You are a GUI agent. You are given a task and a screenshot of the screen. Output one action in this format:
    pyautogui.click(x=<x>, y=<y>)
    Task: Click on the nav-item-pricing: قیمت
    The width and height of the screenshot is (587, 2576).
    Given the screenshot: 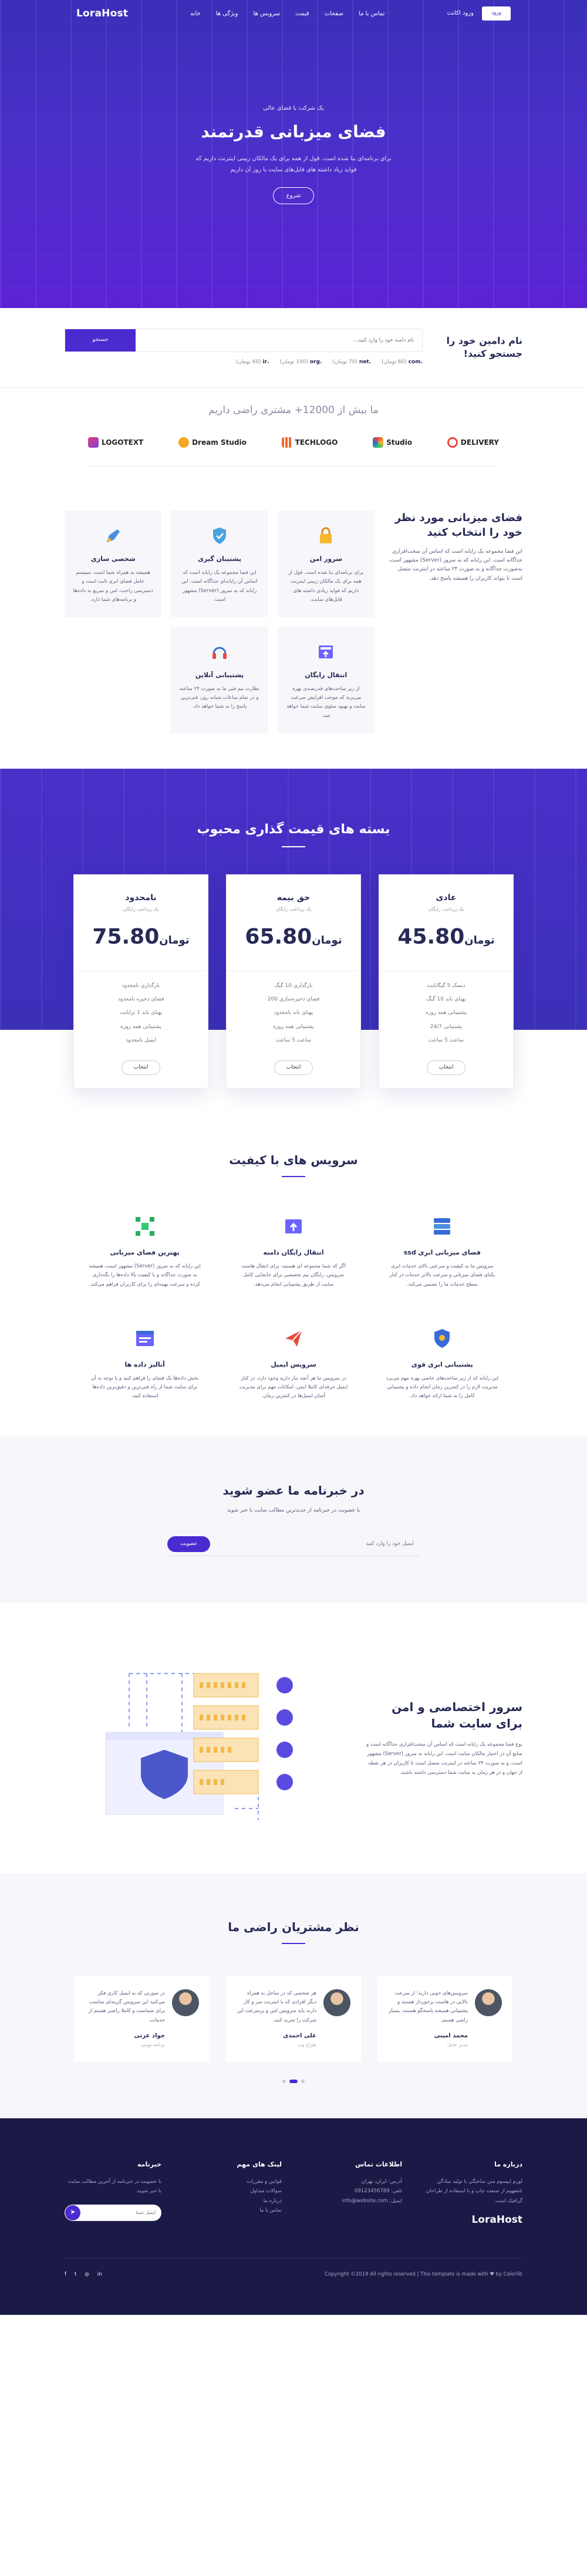 What is the action you would take?
    pyautogui.click(x=302, y=14)
    